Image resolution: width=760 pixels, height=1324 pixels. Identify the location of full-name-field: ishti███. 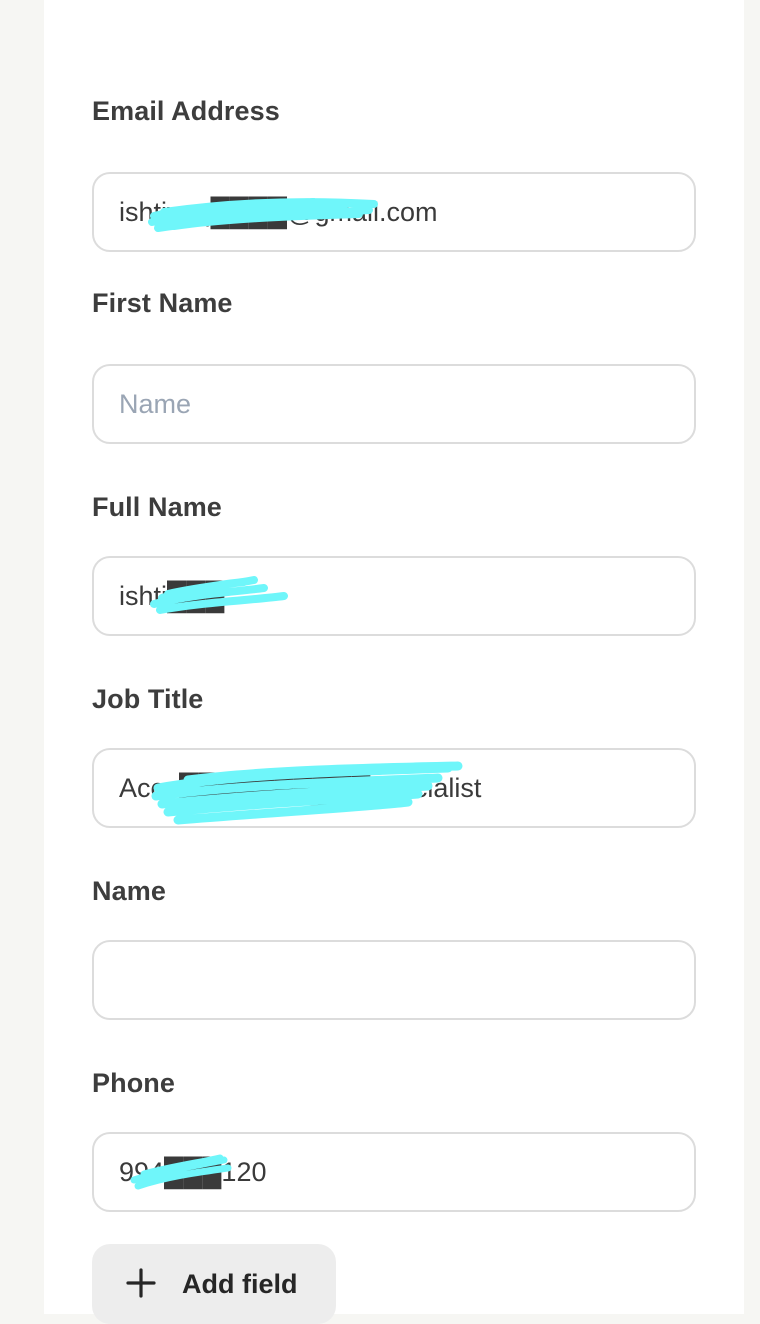
(394, 596).